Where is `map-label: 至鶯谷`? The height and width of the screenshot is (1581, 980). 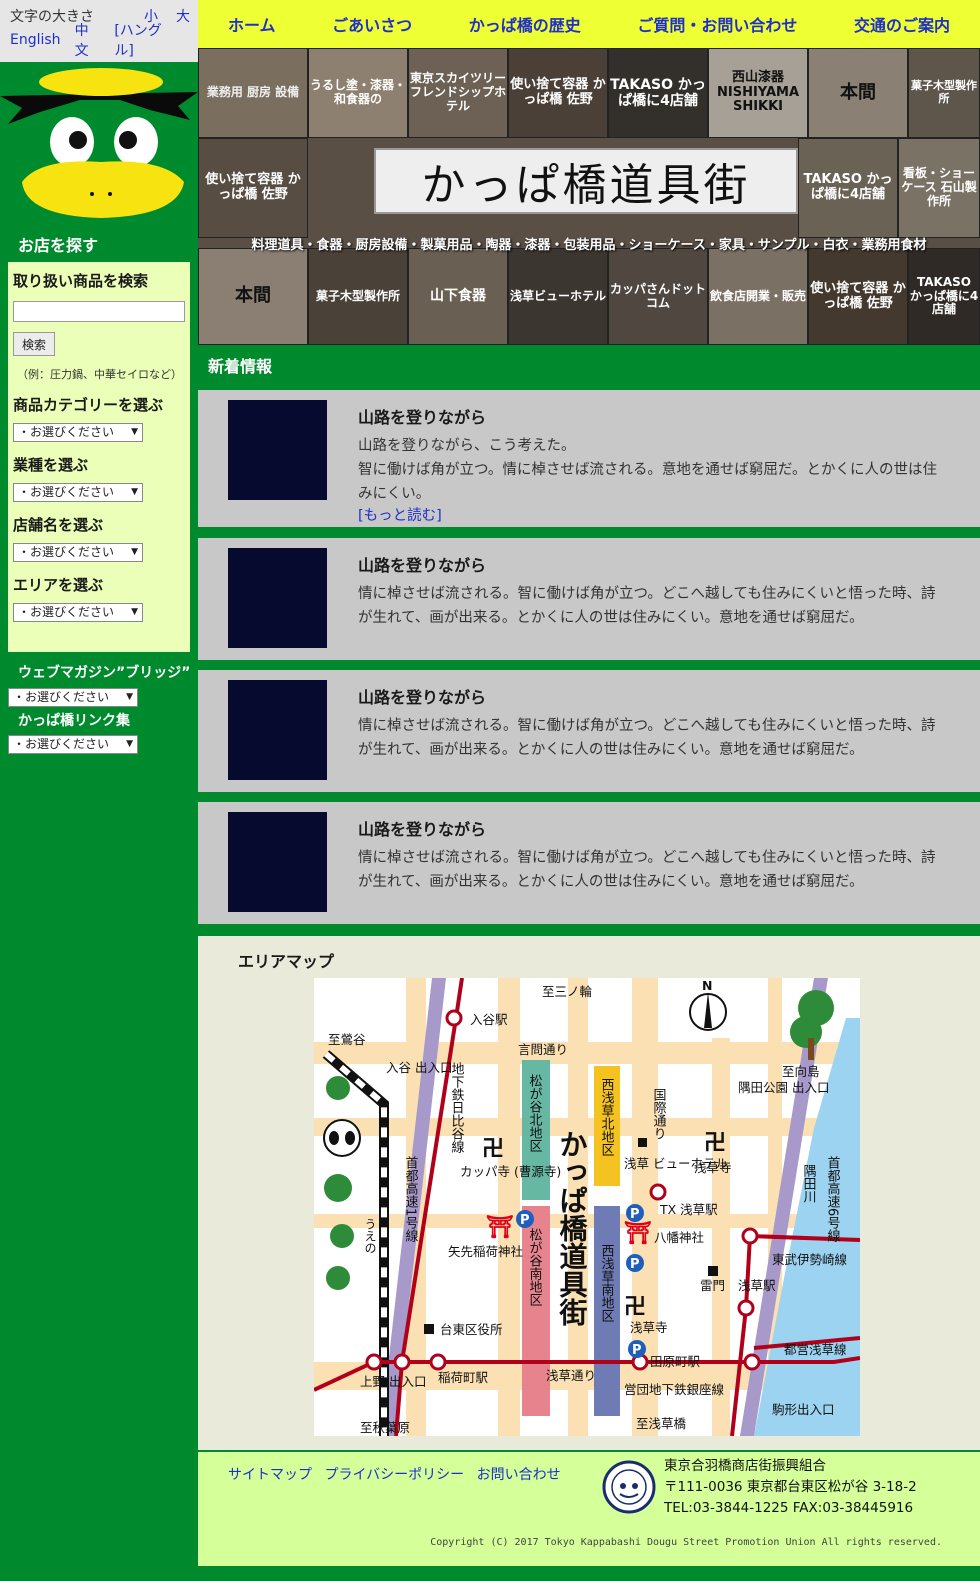 map-label: 至鶯谷 is located at coordinates (347, 1039).